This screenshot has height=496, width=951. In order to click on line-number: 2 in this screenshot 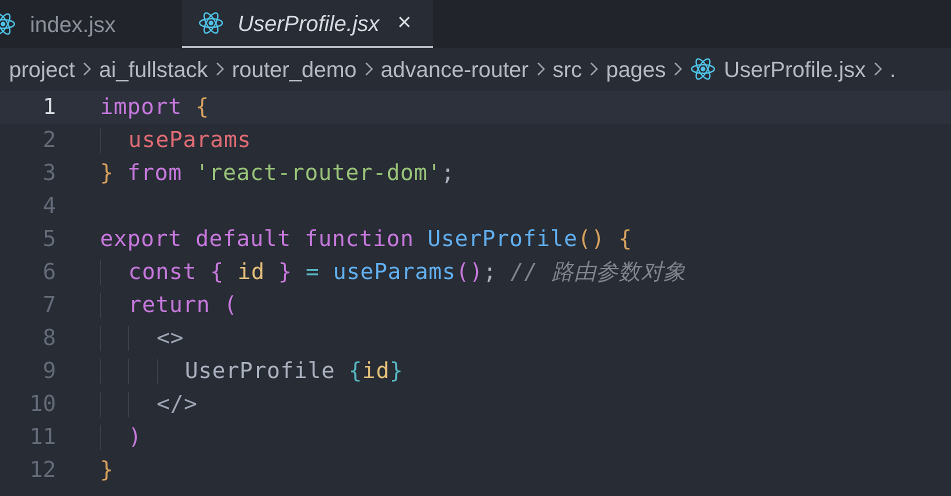, I will do `click(49, 141)`.